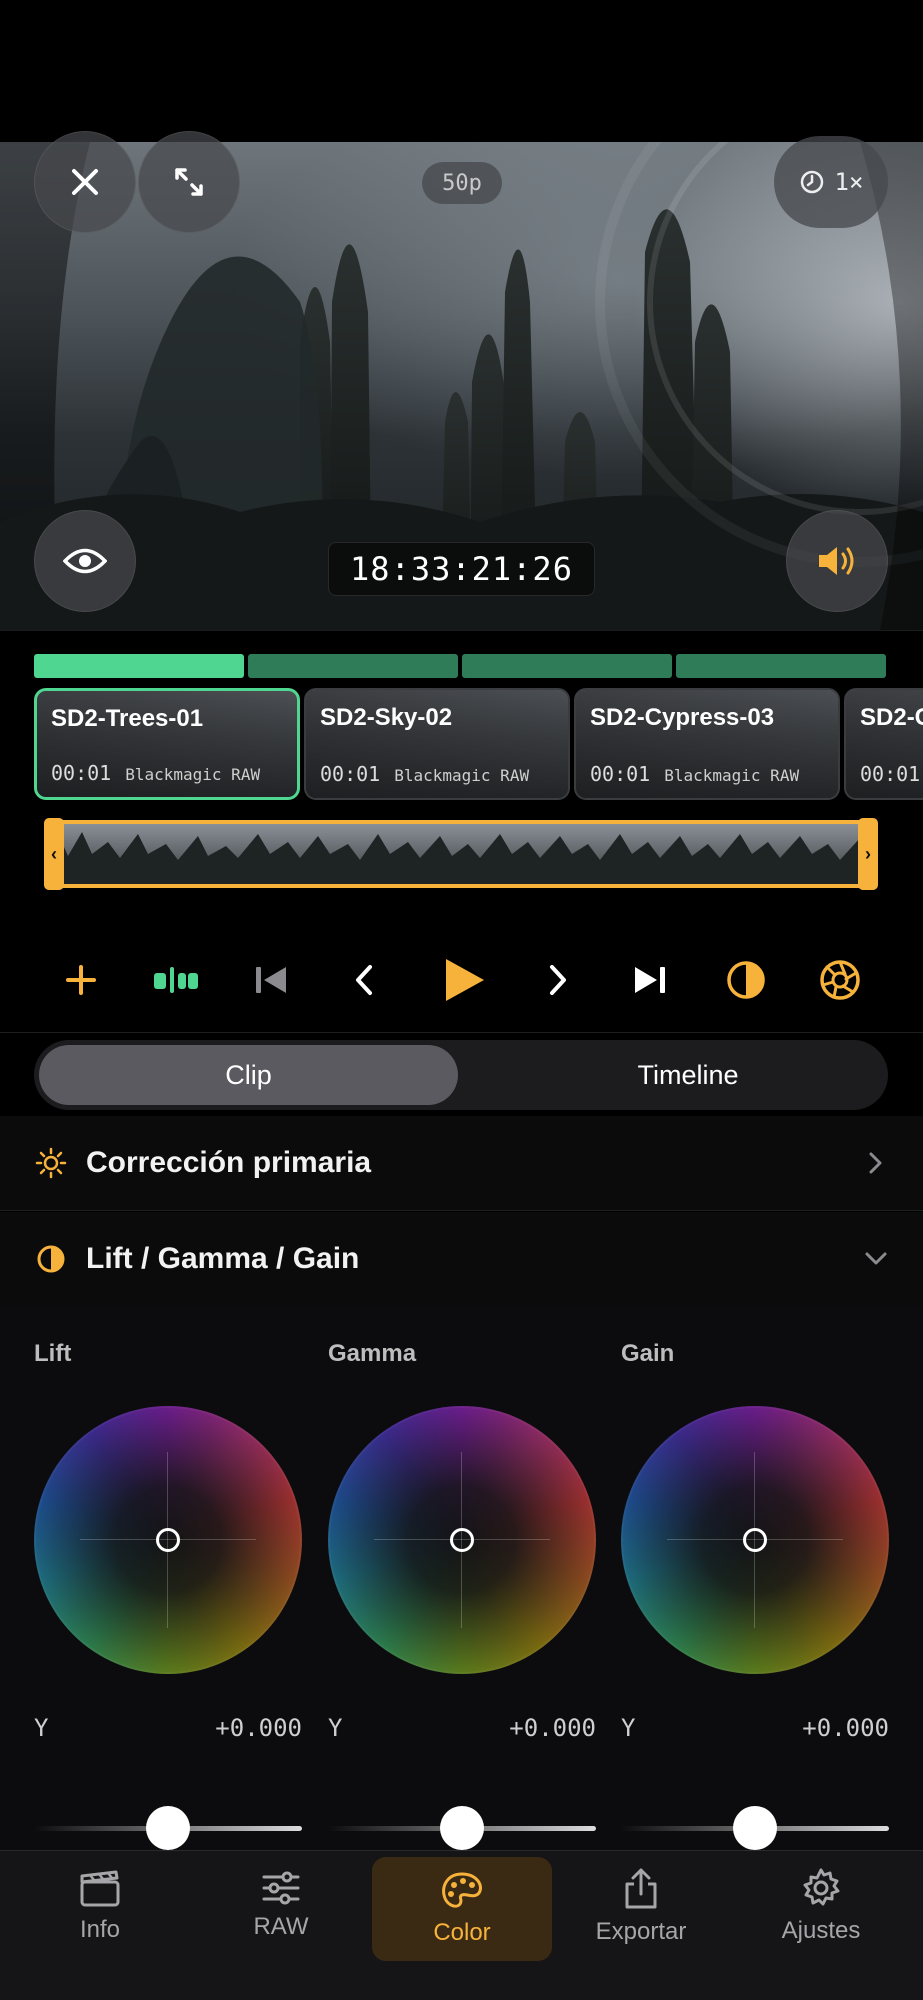 Image resolution: width=923 pixels, height=2000 pixels. I want to click on trim-end-handle: ›, so click(868, 854).